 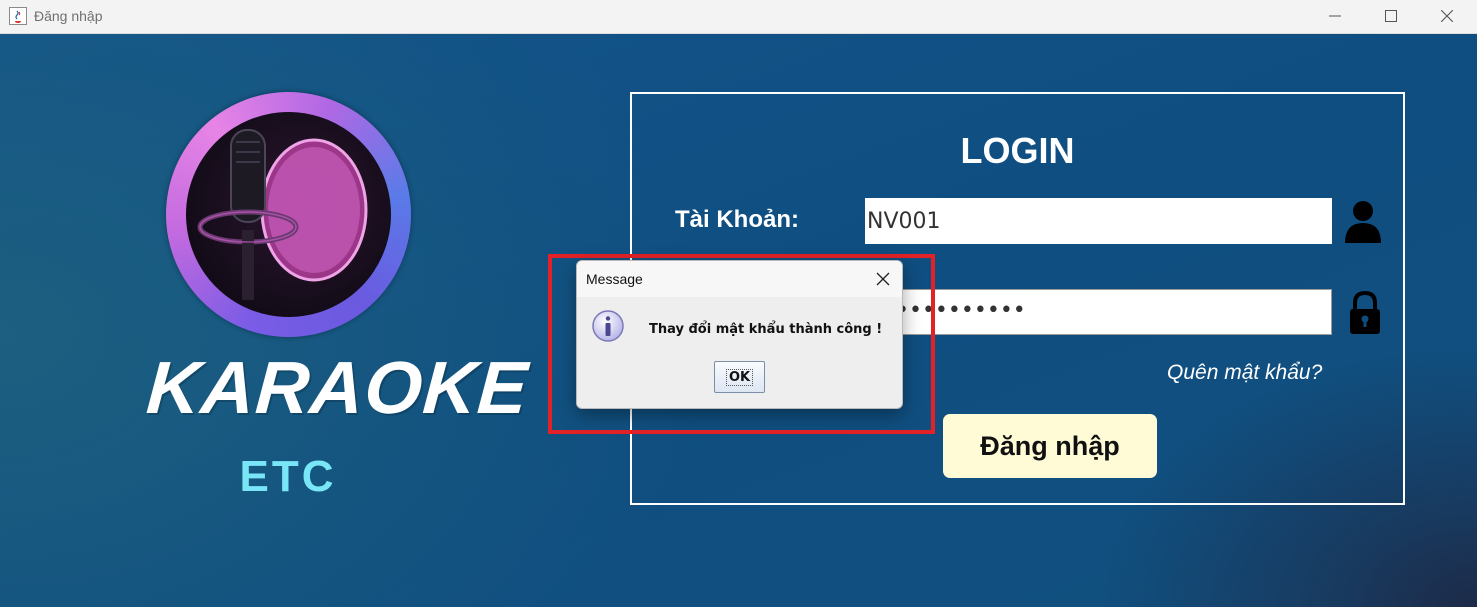 What do you see at coordinates (288, 476) in the screenshot?
I see `brand-subtitle: ETC` at bounding box center [288, 476].